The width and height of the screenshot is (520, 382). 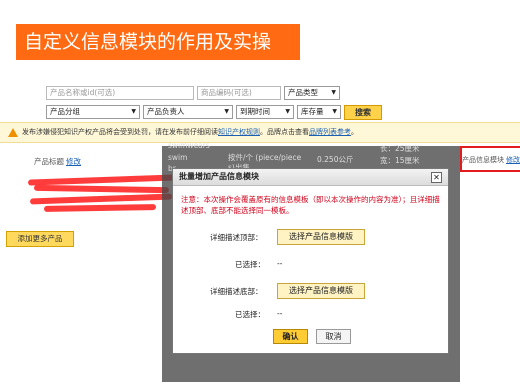 What do you see at coordinates (312, 111) in the screenshot?
I see `stock-value: 库存量` at bounding box center [312, 111].